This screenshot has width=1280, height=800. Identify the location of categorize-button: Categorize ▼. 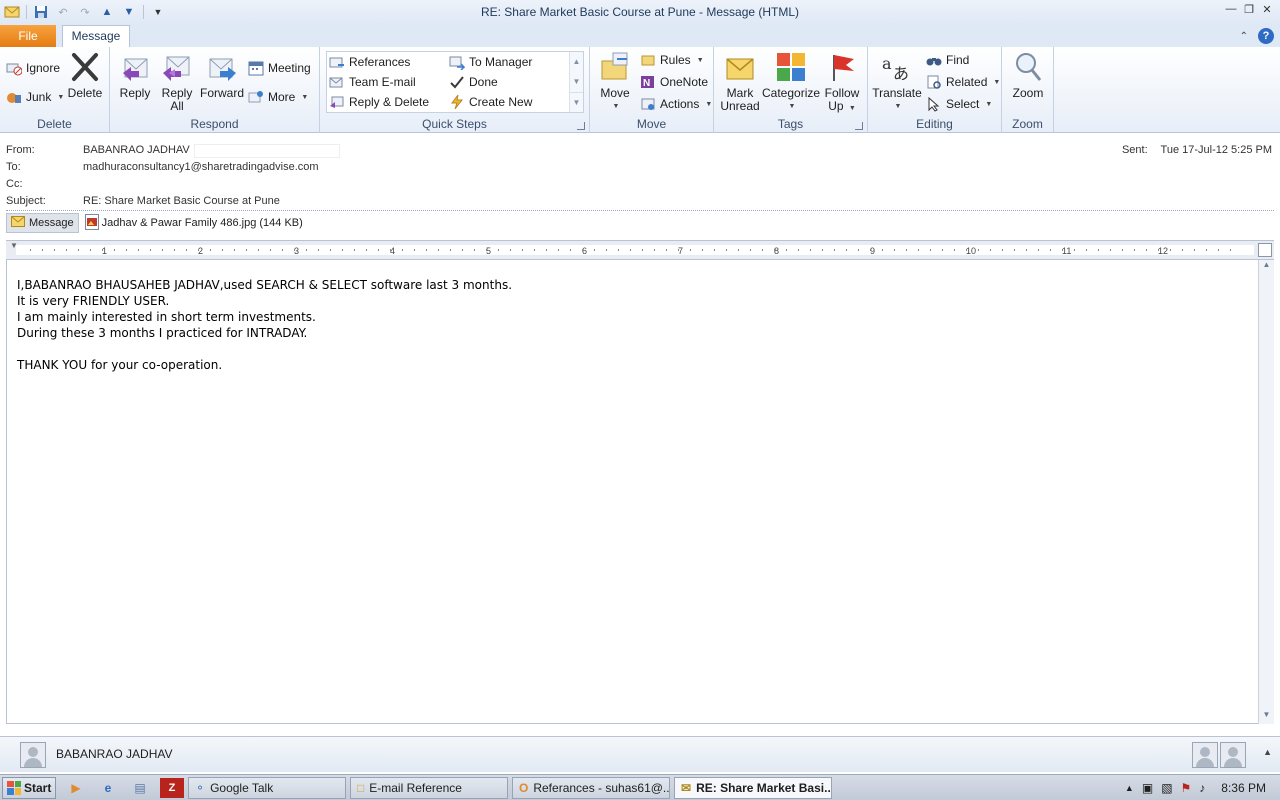
(791, 82).